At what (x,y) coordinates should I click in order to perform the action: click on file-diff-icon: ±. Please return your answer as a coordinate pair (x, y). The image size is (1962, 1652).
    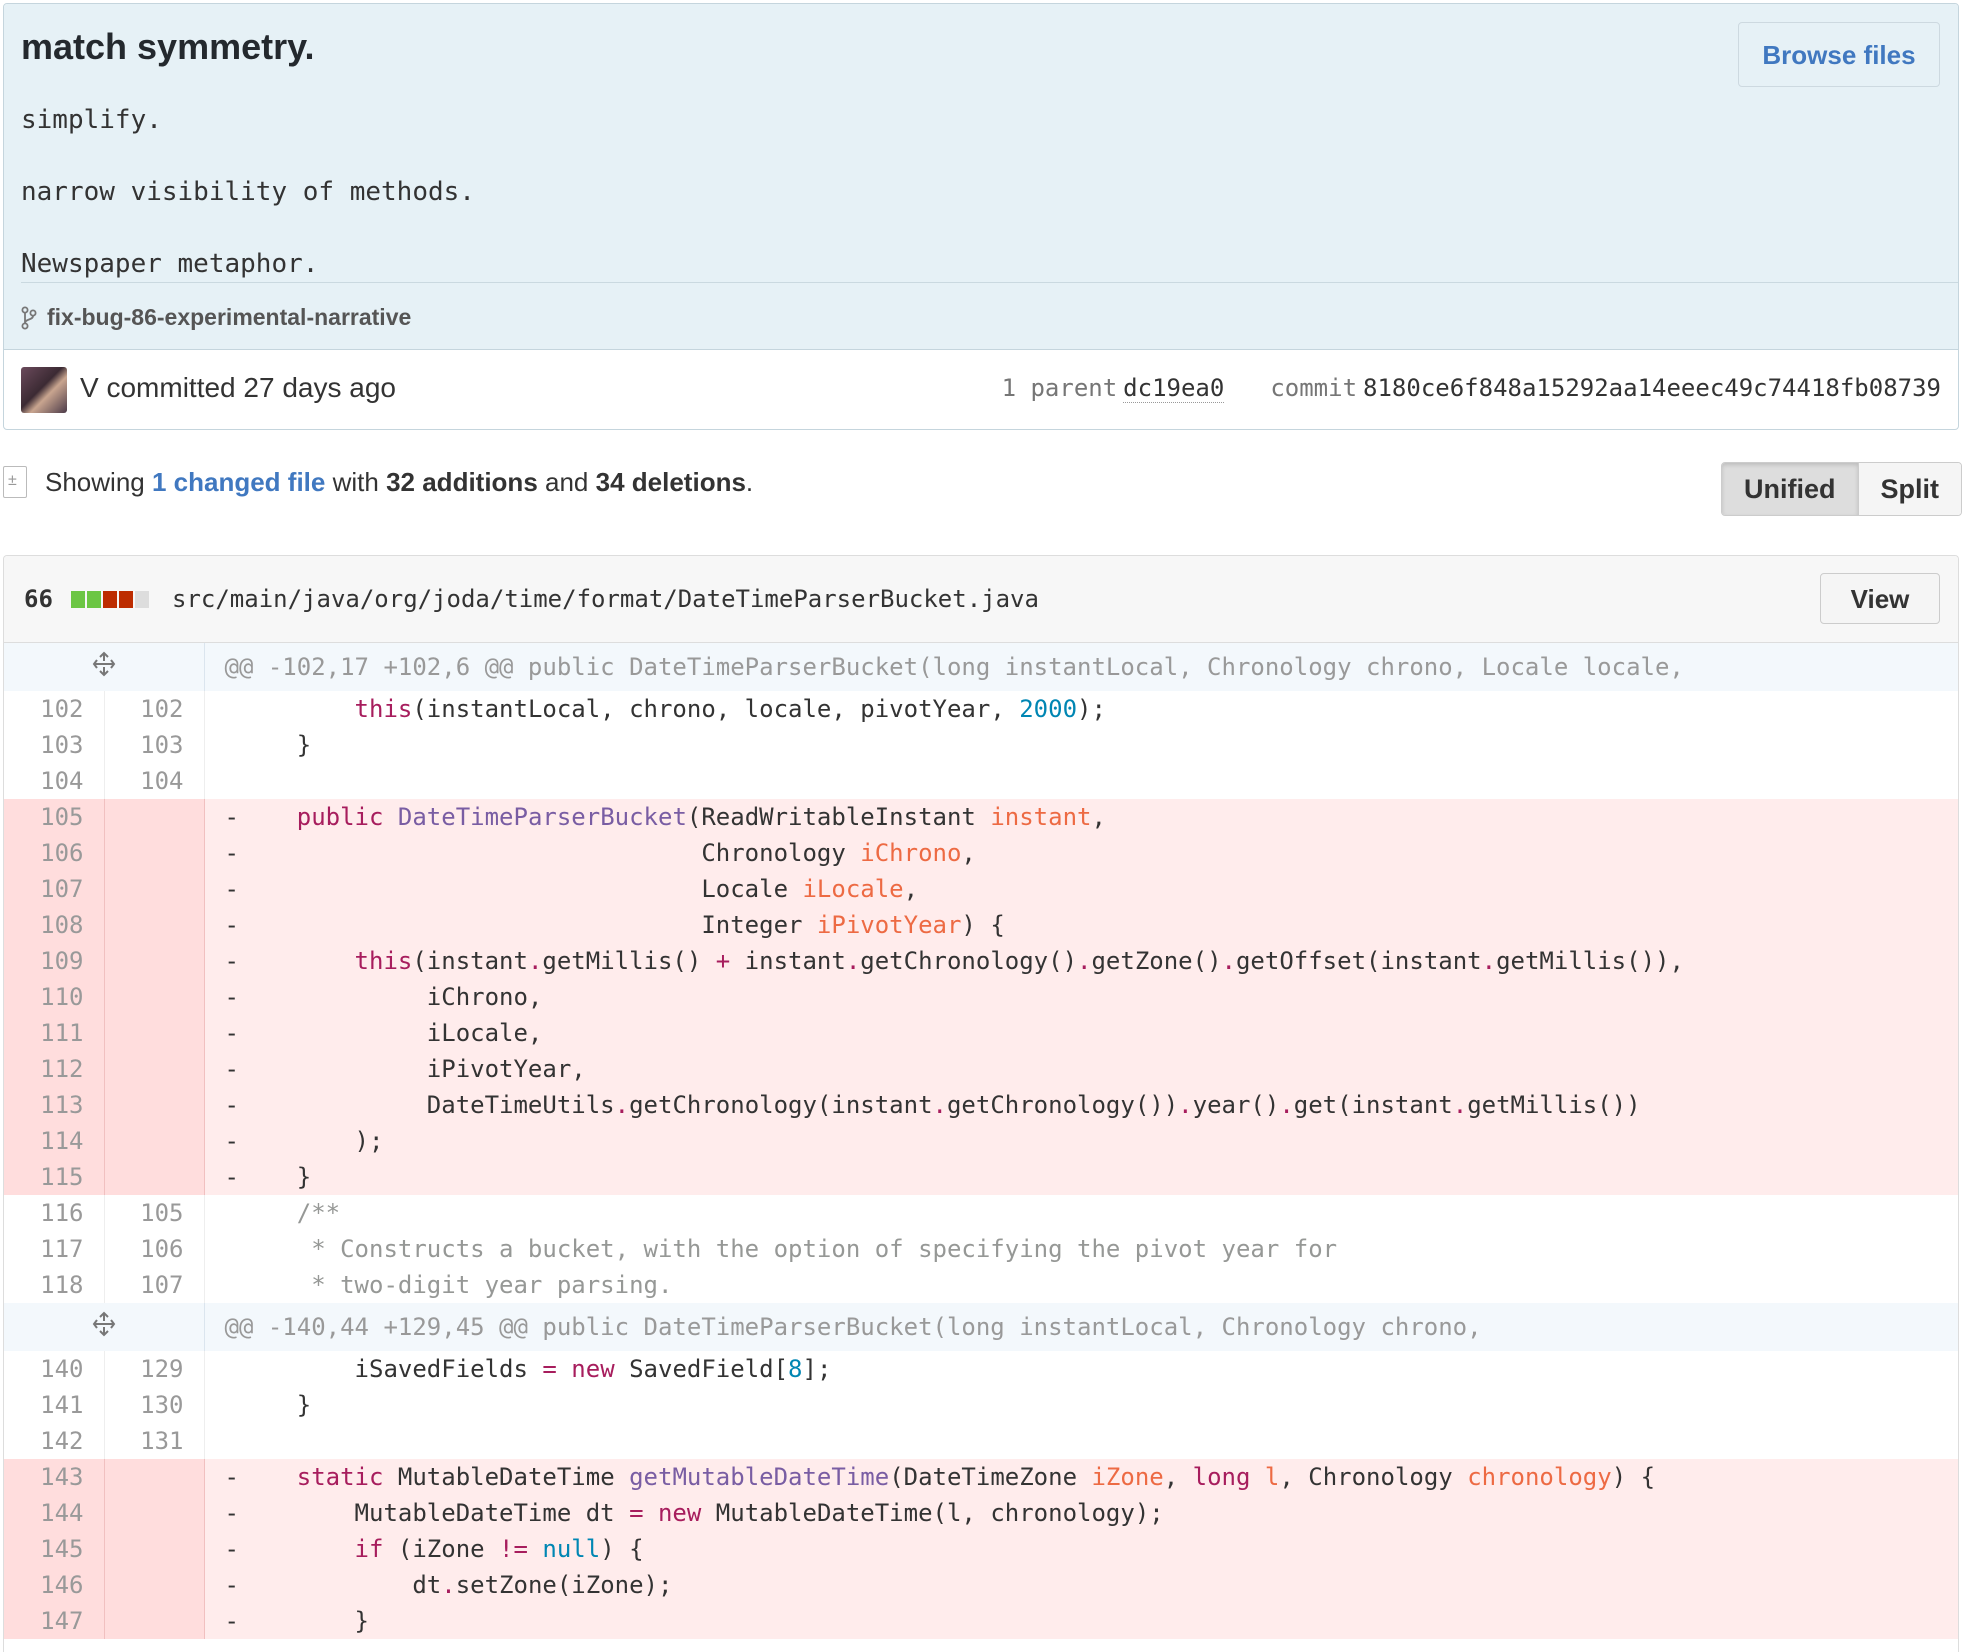
    Looking at the image, I should click on (15, 482).